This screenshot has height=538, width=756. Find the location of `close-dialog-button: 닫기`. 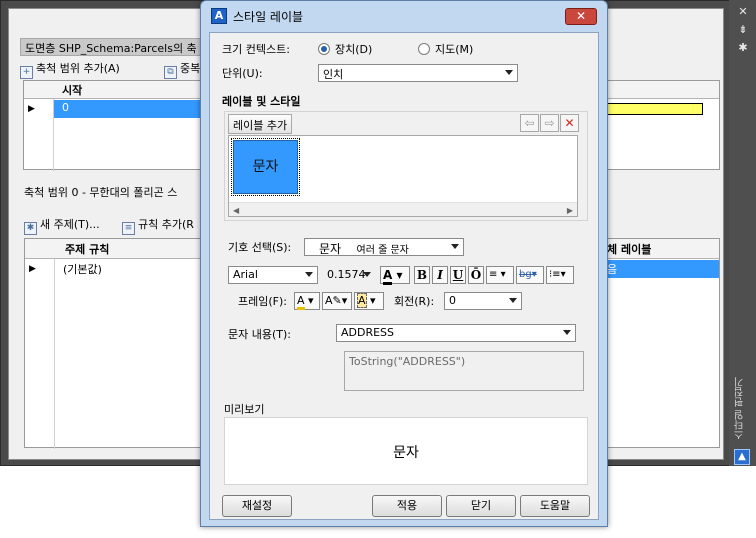

close-dialog-button: 닫기 is located at coordinates (481, 506).